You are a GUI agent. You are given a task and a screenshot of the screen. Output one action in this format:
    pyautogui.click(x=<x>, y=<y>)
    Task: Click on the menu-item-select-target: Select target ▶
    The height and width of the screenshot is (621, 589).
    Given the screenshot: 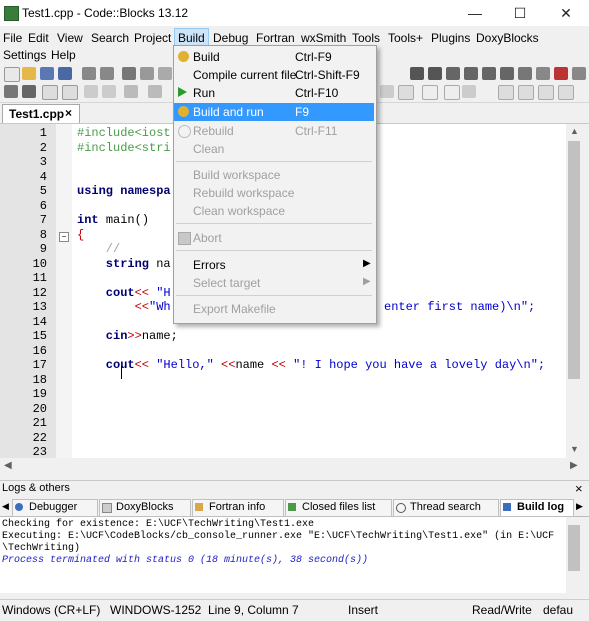 What is the action you would take?
    pyautogui.click(x=274, y=283)
    